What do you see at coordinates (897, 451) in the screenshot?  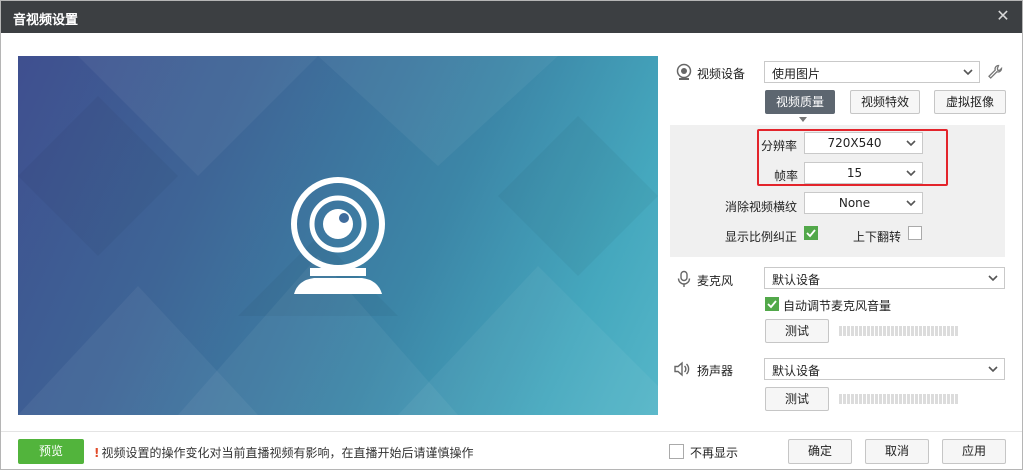 I see `cancel-button: 取消` at bounding box center [897, 451].